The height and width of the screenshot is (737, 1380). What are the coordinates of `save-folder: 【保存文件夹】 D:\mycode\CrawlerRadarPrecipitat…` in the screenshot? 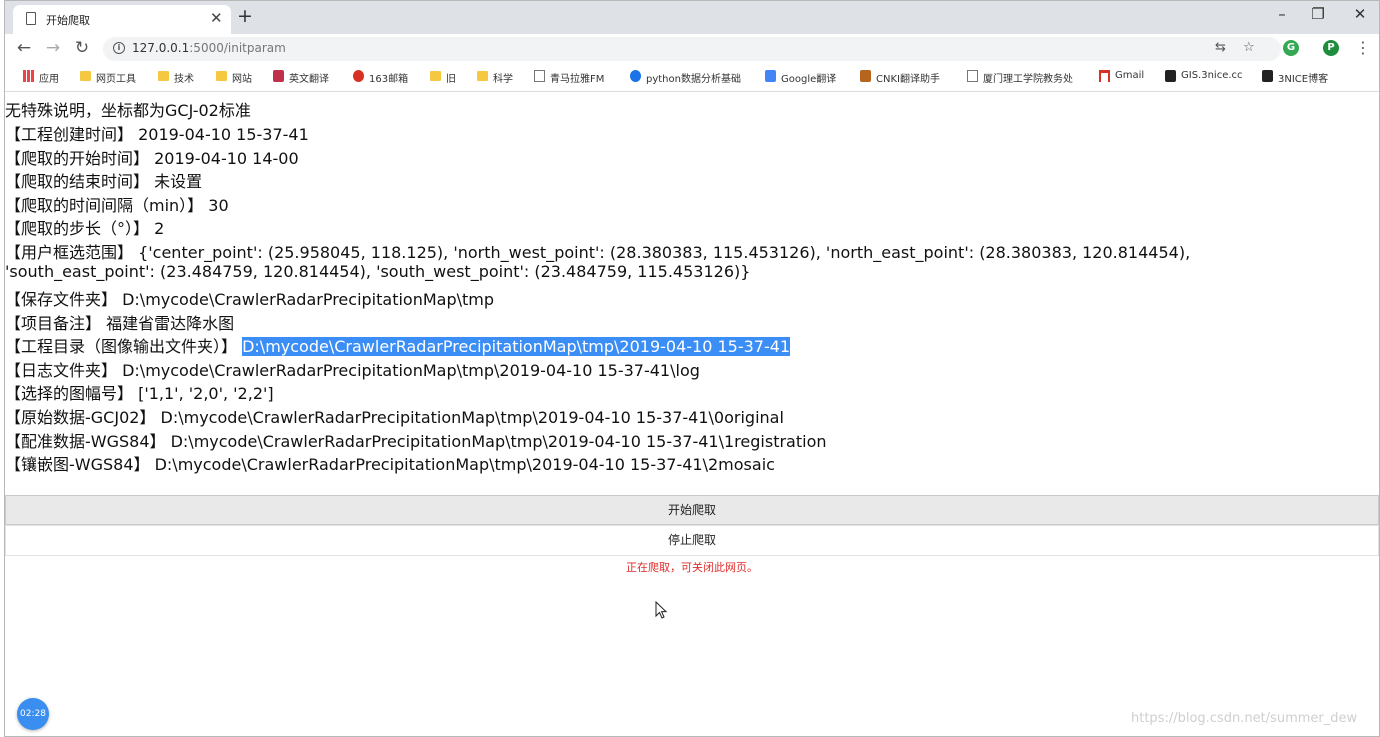 It's located at (250, 299).